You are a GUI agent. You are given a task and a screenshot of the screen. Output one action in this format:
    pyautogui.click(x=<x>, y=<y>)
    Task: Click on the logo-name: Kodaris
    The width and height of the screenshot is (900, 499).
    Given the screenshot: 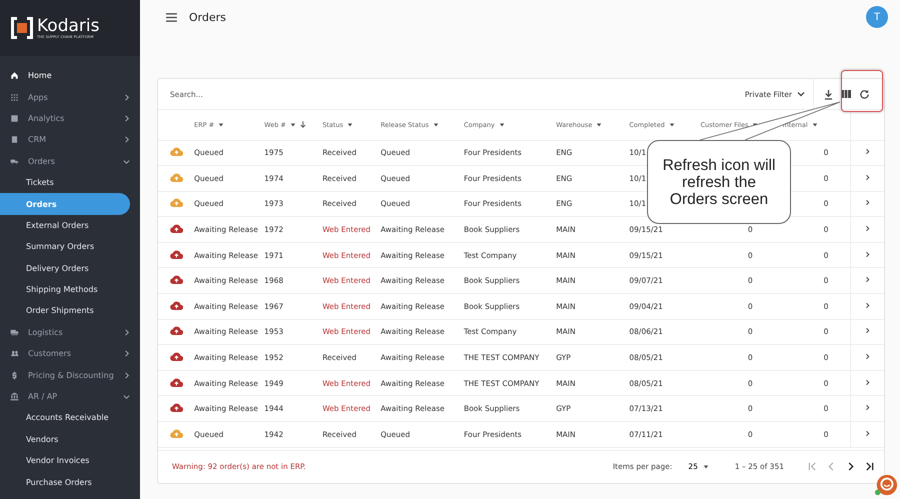 What is the action you would take?
    pyautogui.click(x=68, y=26)
    